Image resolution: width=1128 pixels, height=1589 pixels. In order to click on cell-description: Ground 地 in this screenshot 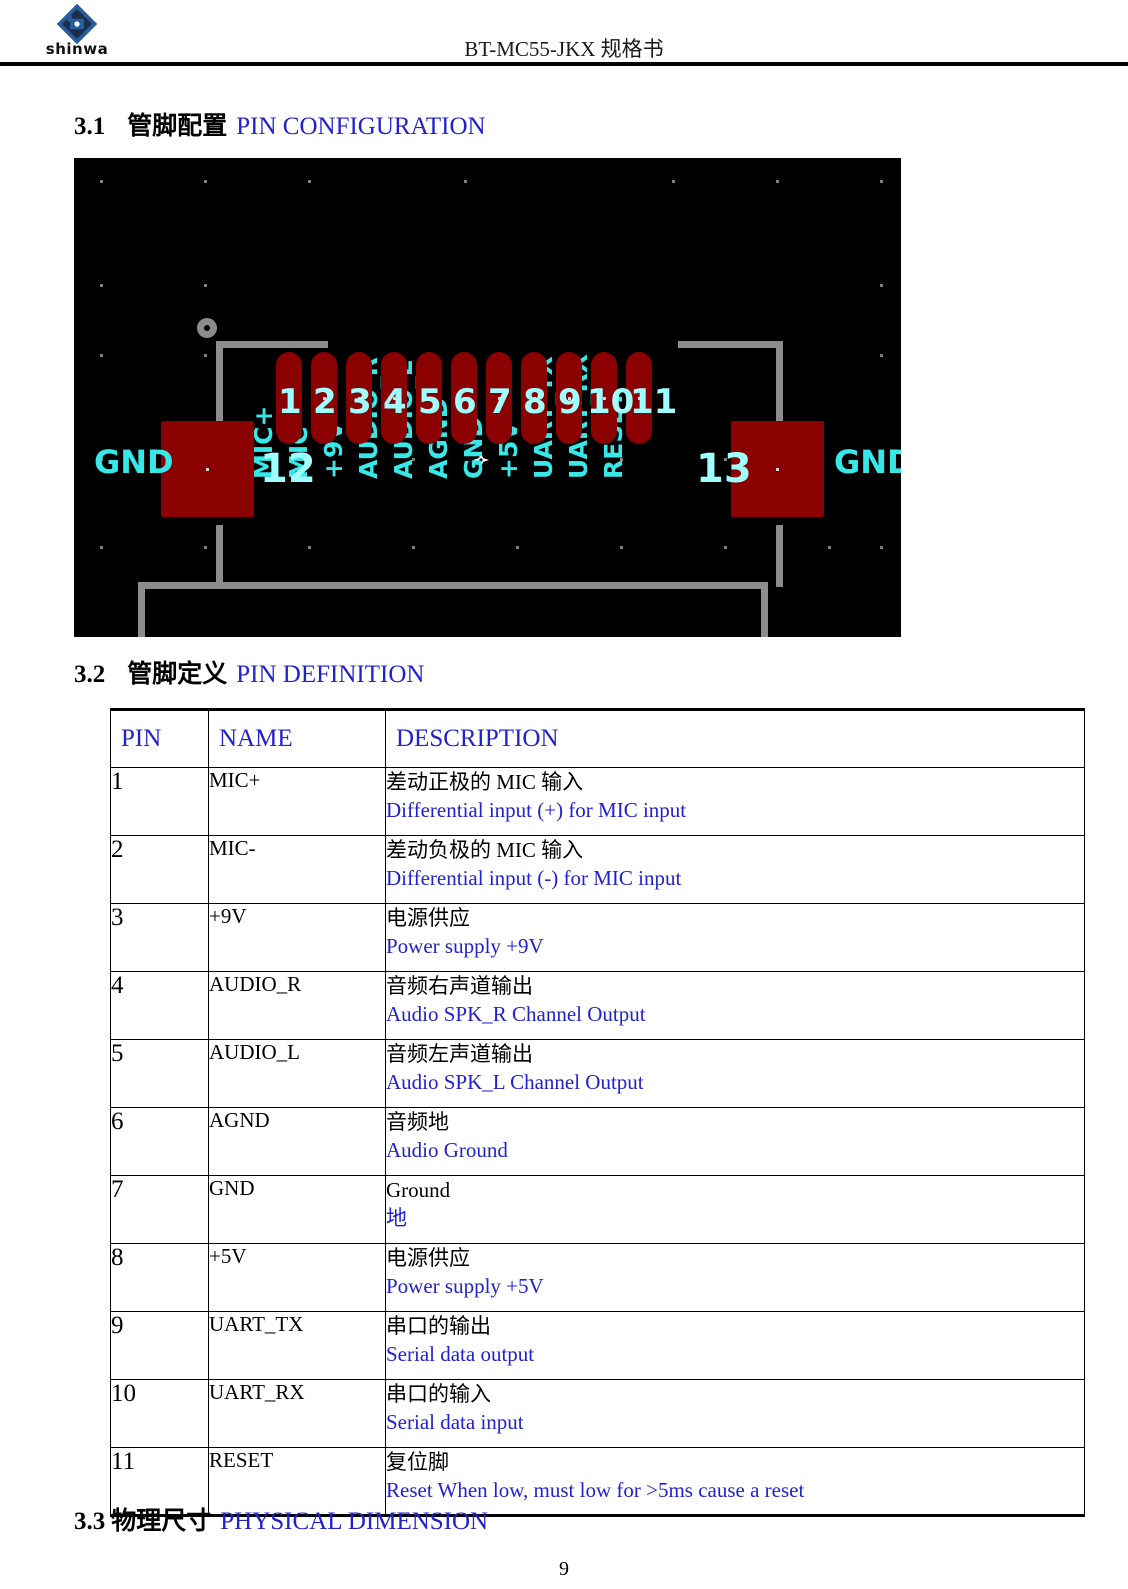, I will do `click(735, 1209)`.